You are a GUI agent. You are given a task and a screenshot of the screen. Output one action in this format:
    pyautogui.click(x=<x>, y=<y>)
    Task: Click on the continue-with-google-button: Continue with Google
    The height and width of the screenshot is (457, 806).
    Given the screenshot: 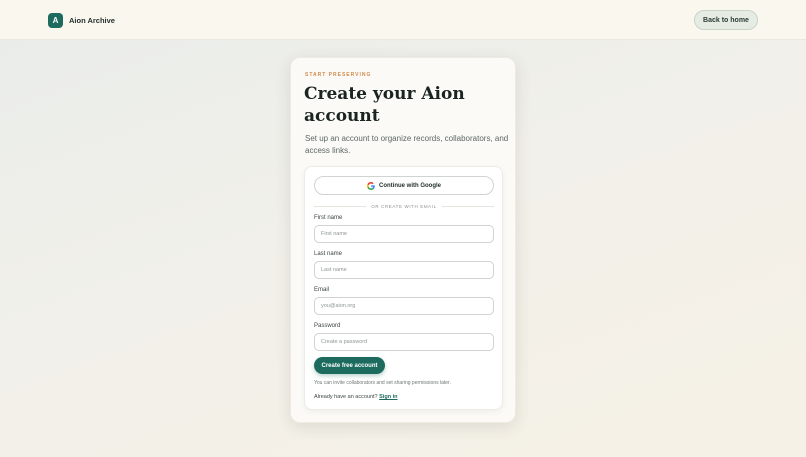 What is the action you would take?
    pyautogui.click(x=404, y=185)
    